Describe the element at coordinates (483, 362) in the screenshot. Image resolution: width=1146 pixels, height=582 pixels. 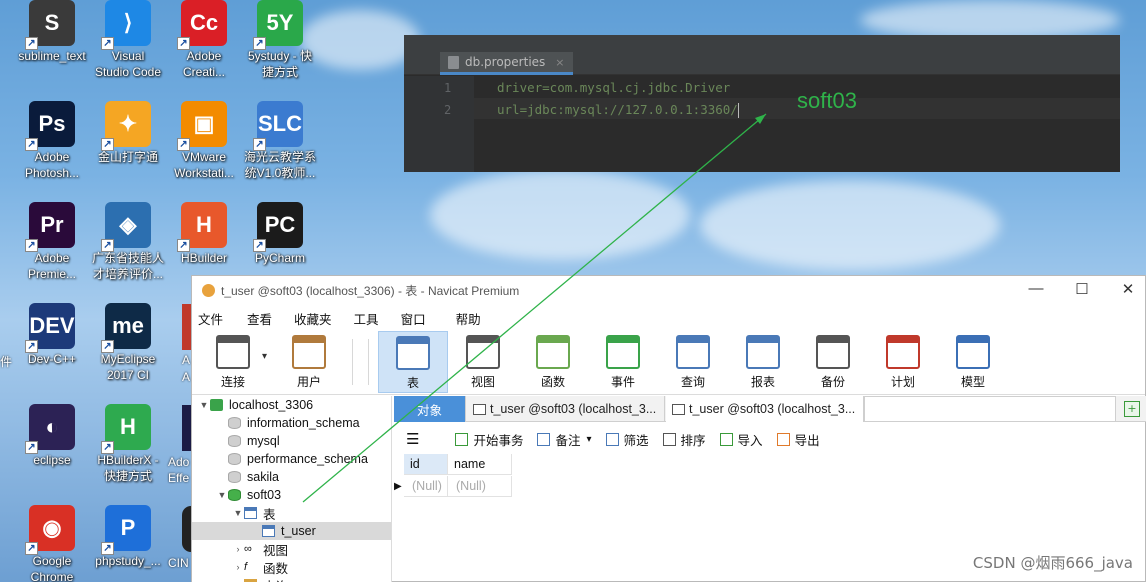
I see `toolbar-button-view: 视图` at that location.